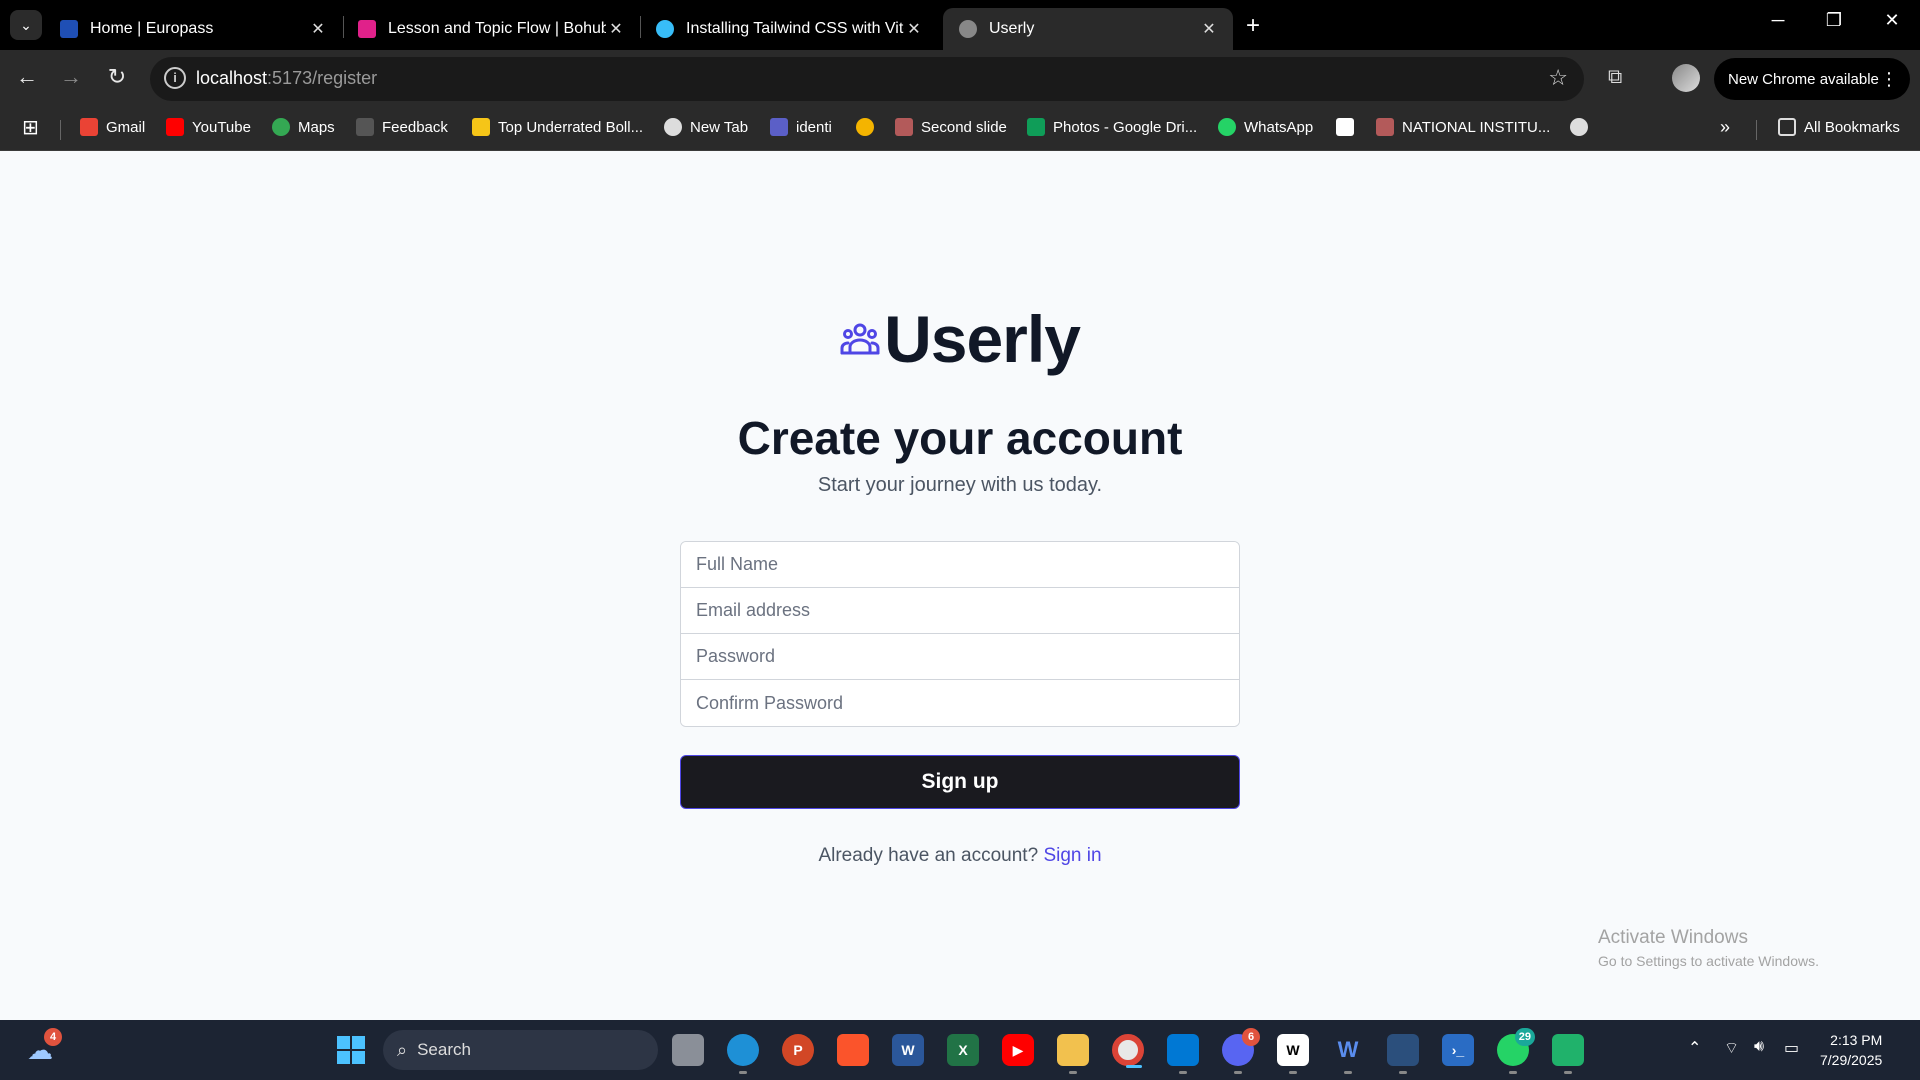 This screenshot has height=1080, width=1920. Describe the element at coordinates (1889, 79) in the screenshot. I see `more-vert-icon: ⋮` at that location.